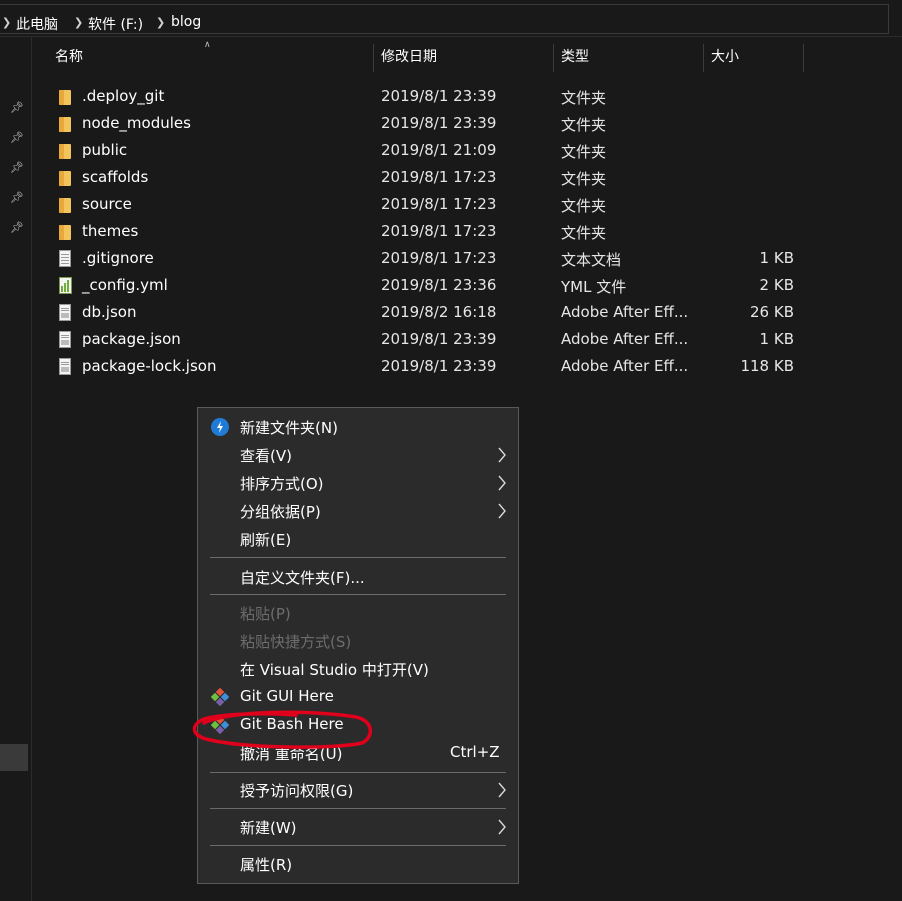  Describe the element at coordinates (358, 539) in the screenshot. I see `menu-item-refresh: 刷新(E)` at that location.